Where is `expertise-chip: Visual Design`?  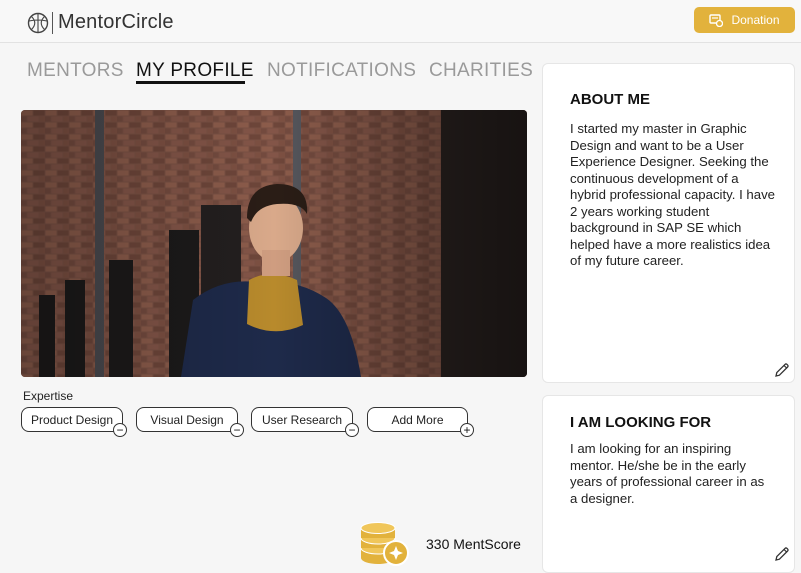 expertise-chip: Visual Design is located at coordinates (187, 419).